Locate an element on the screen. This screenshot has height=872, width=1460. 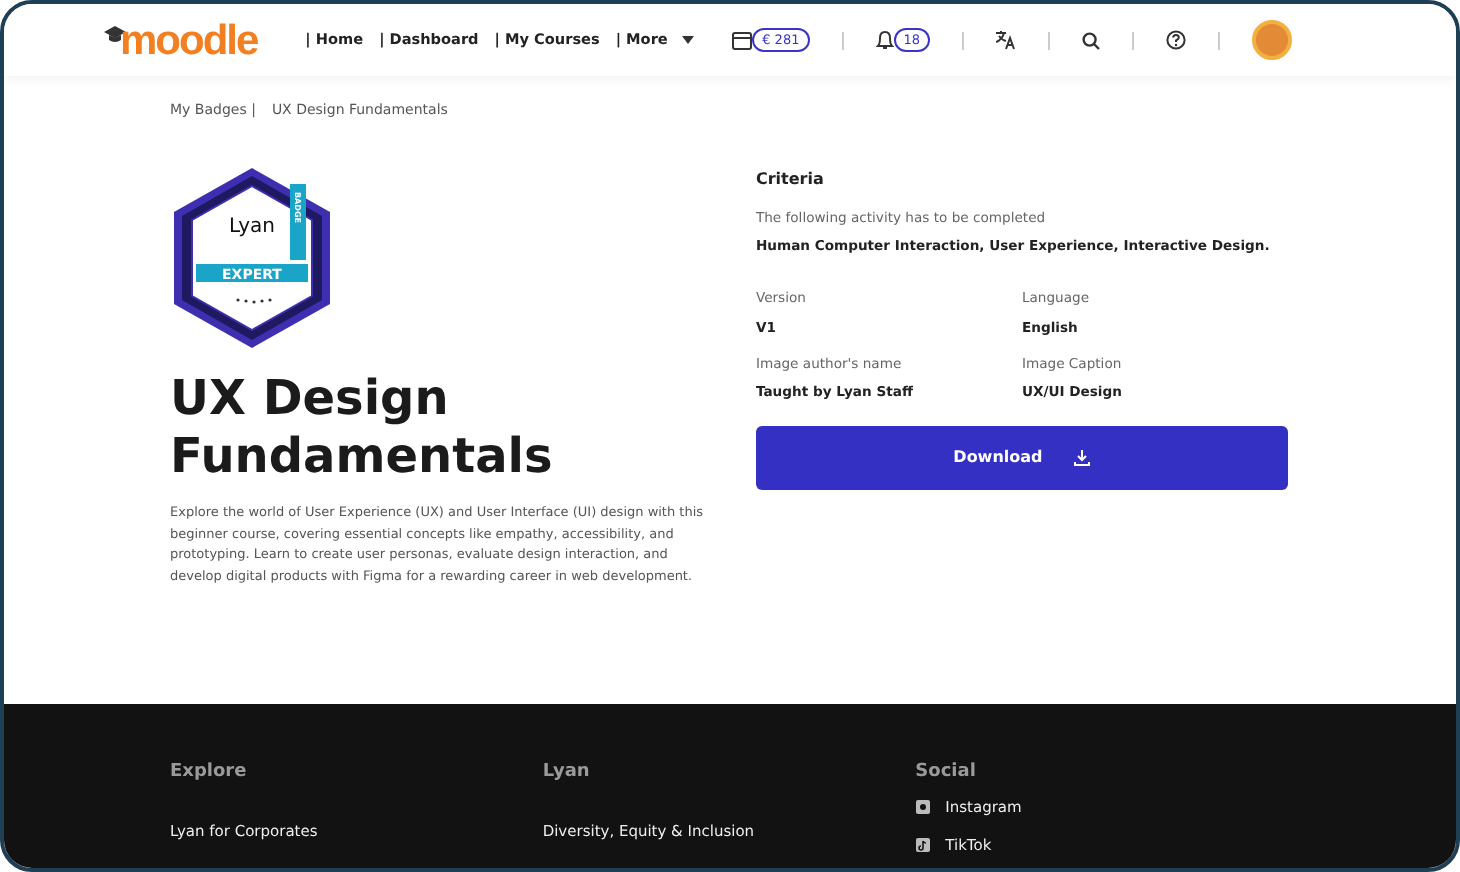
download-icon is located at coordinates (1082, 458).